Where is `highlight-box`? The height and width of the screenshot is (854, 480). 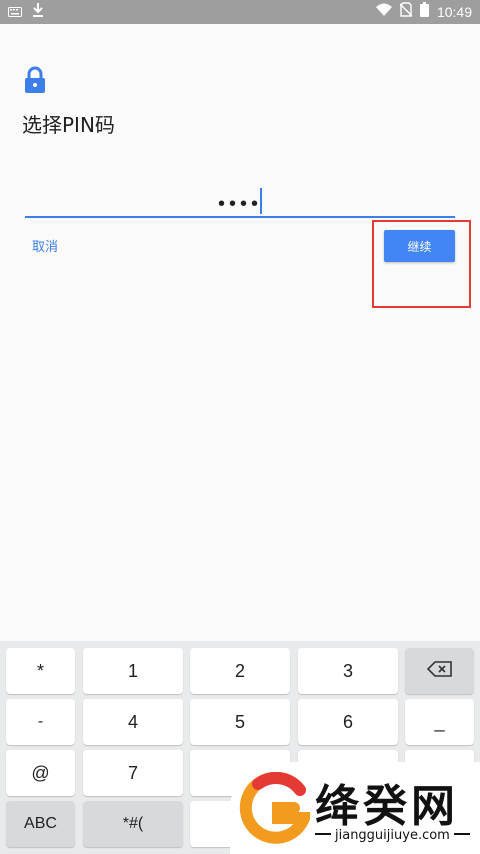 highlight-box is located at coordinates (421, 264).